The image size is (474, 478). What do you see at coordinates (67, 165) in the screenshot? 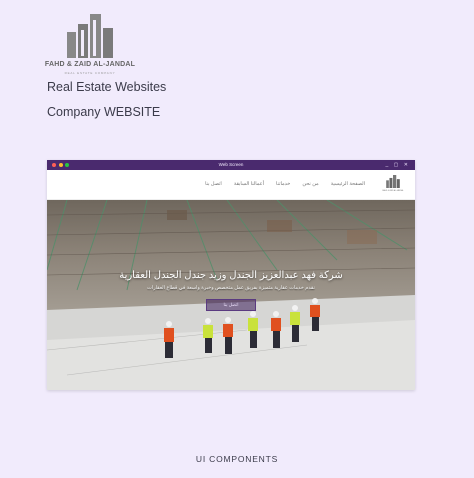
I see `maximize-dot-icon` at bounding box center [67, 165].